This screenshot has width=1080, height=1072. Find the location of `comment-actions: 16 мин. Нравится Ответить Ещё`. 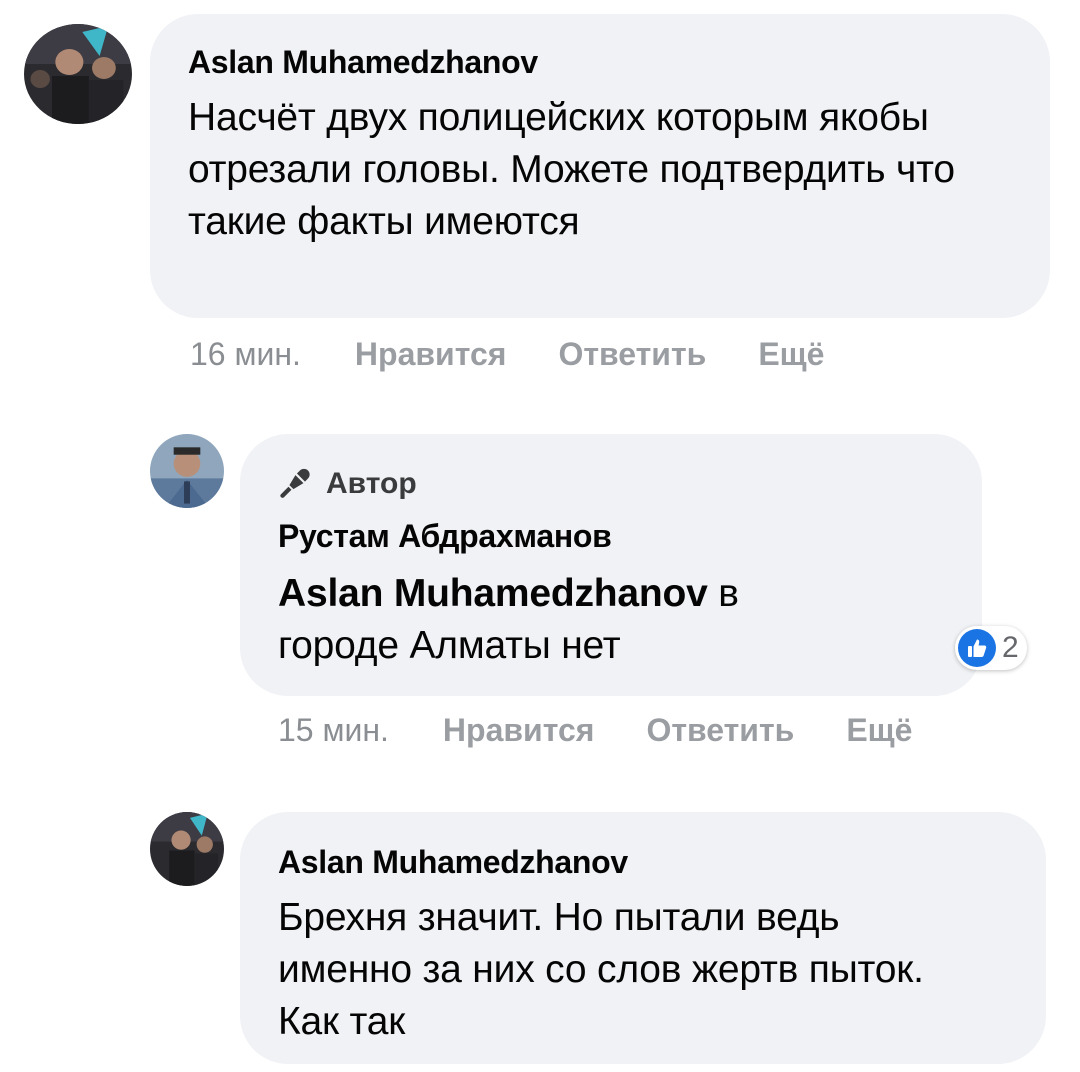

comment-actions: 16 мин. Нравится Ответить Ещё is located at coordinates (507, 354).